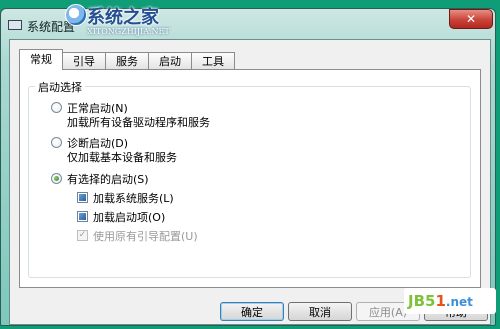 This screenshot has height=329, width=500. I want to click on app-icon, so click(15, 25).